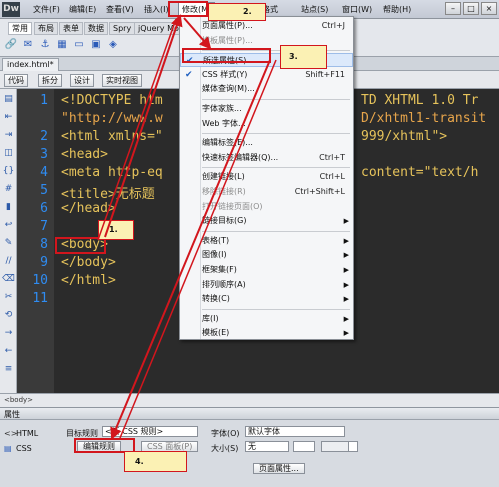 The image size is (499, 487). What do you see at coordinates (223, 177) in the screenshot?
I see `menu-item-label: 创建链接(L)` at bounding box center [223, 177].